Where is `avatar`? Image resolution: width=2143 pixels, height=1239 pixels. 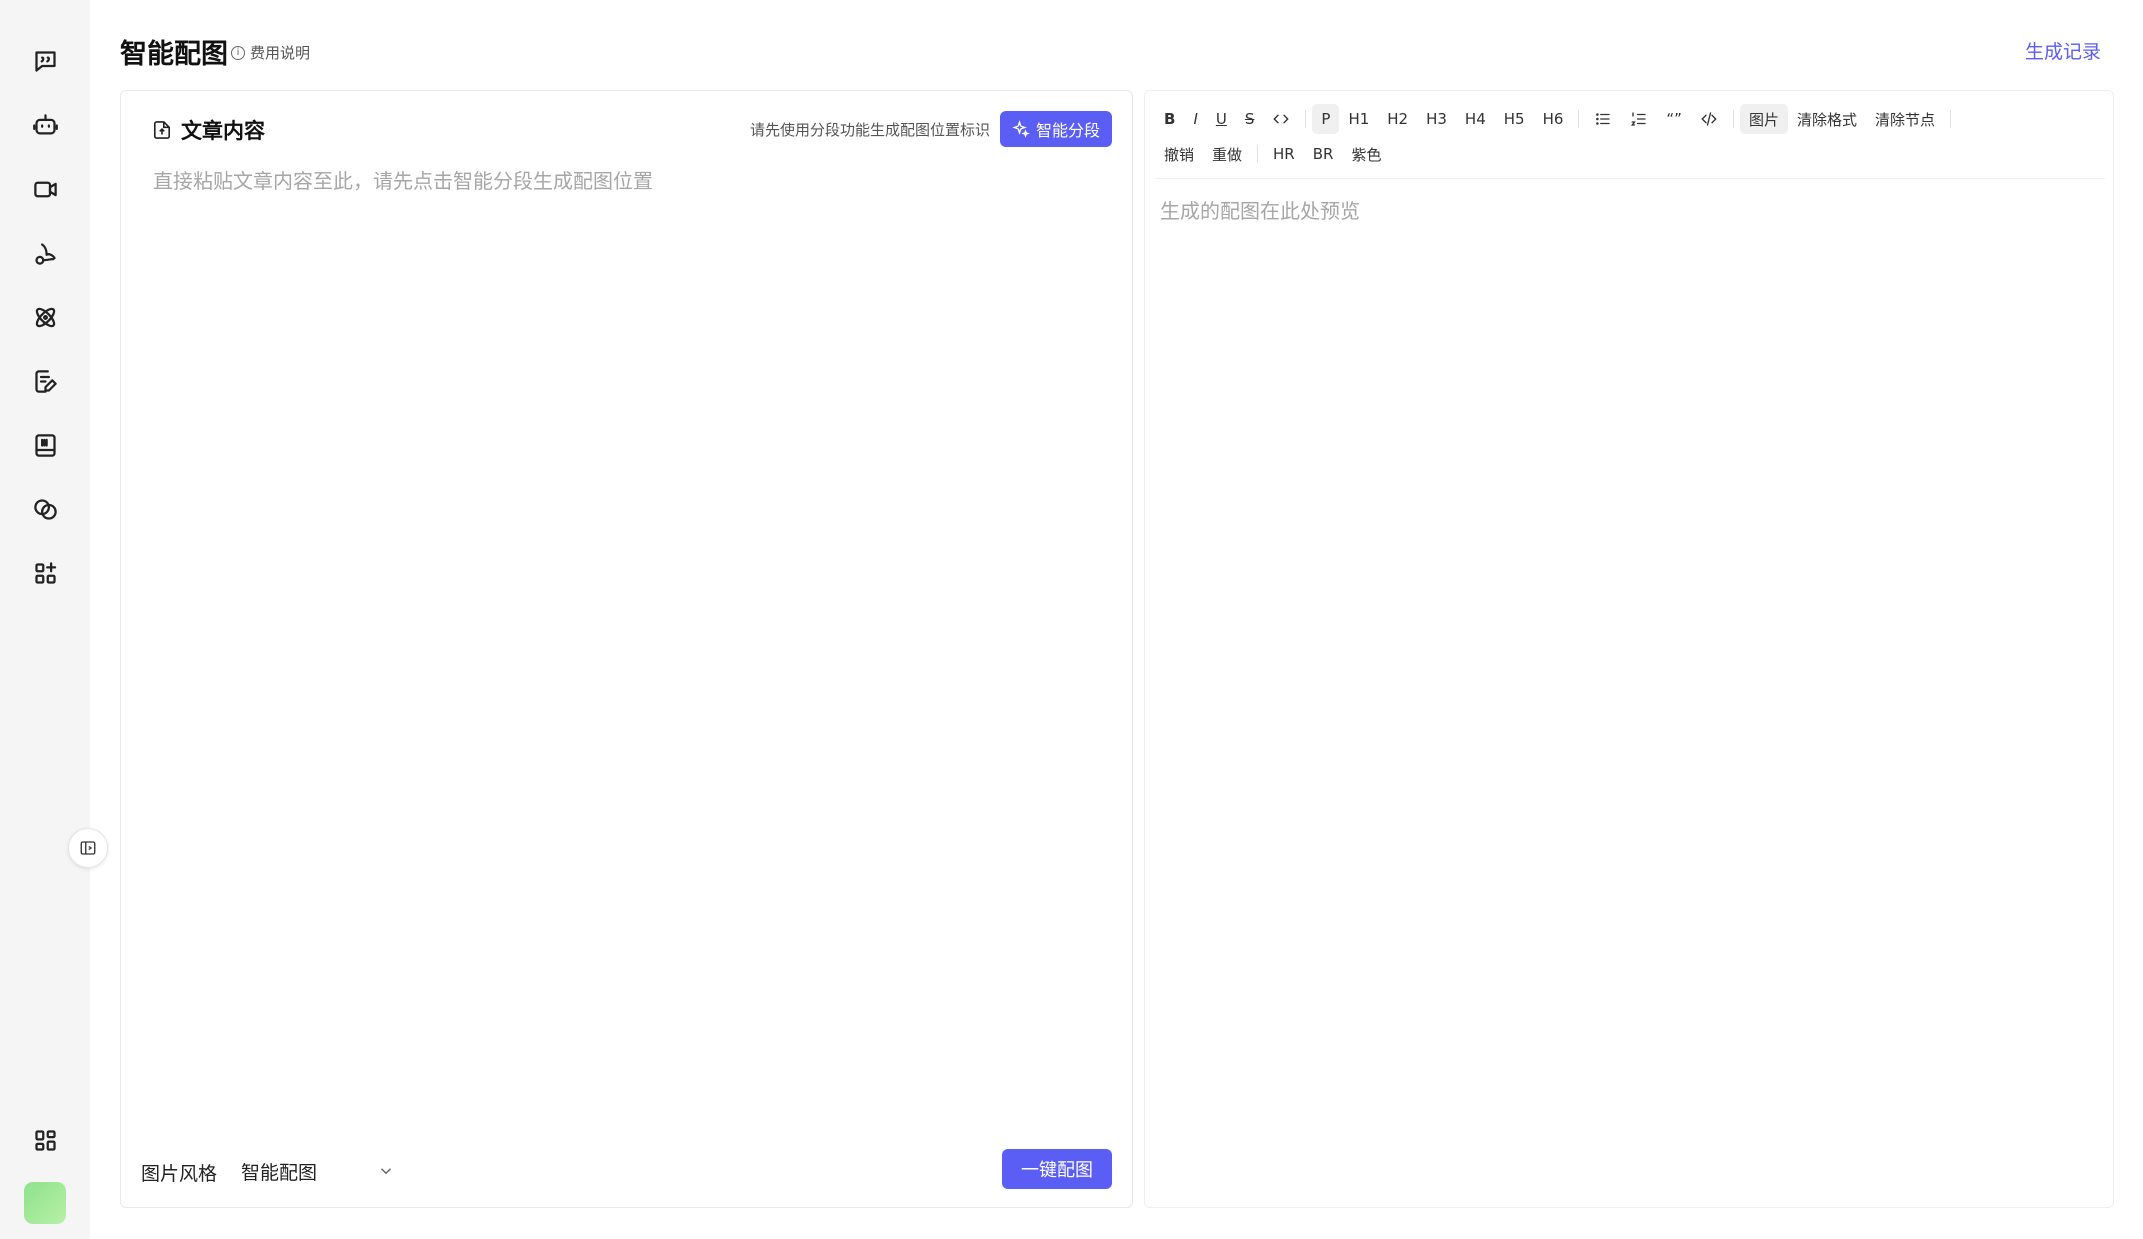
avatar is located at coordinates (45, 1203).